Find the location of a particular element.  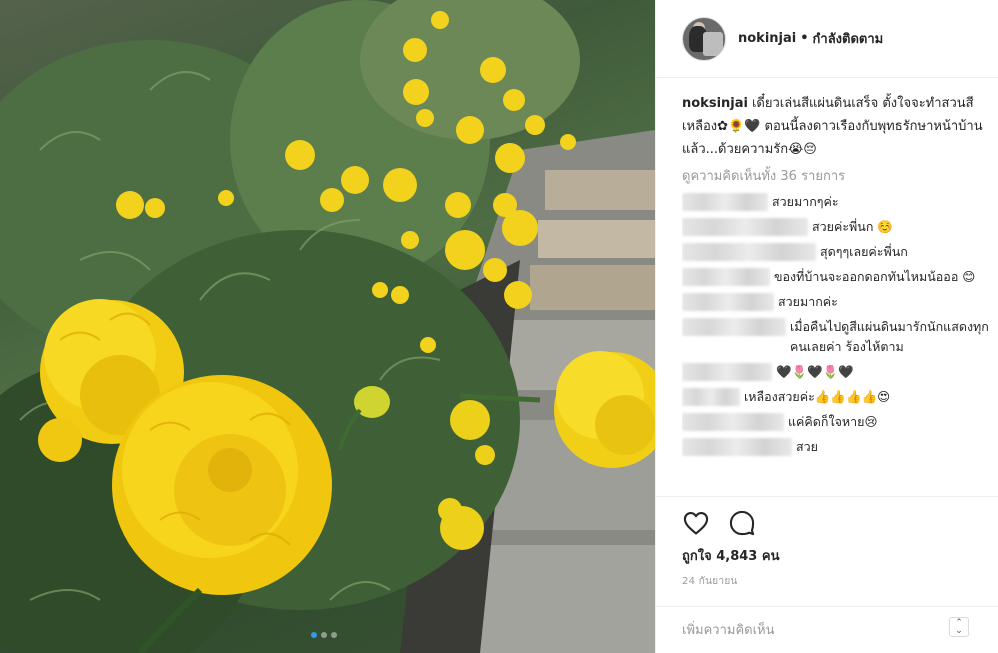

action-icons is located at coordinates (719, 523).